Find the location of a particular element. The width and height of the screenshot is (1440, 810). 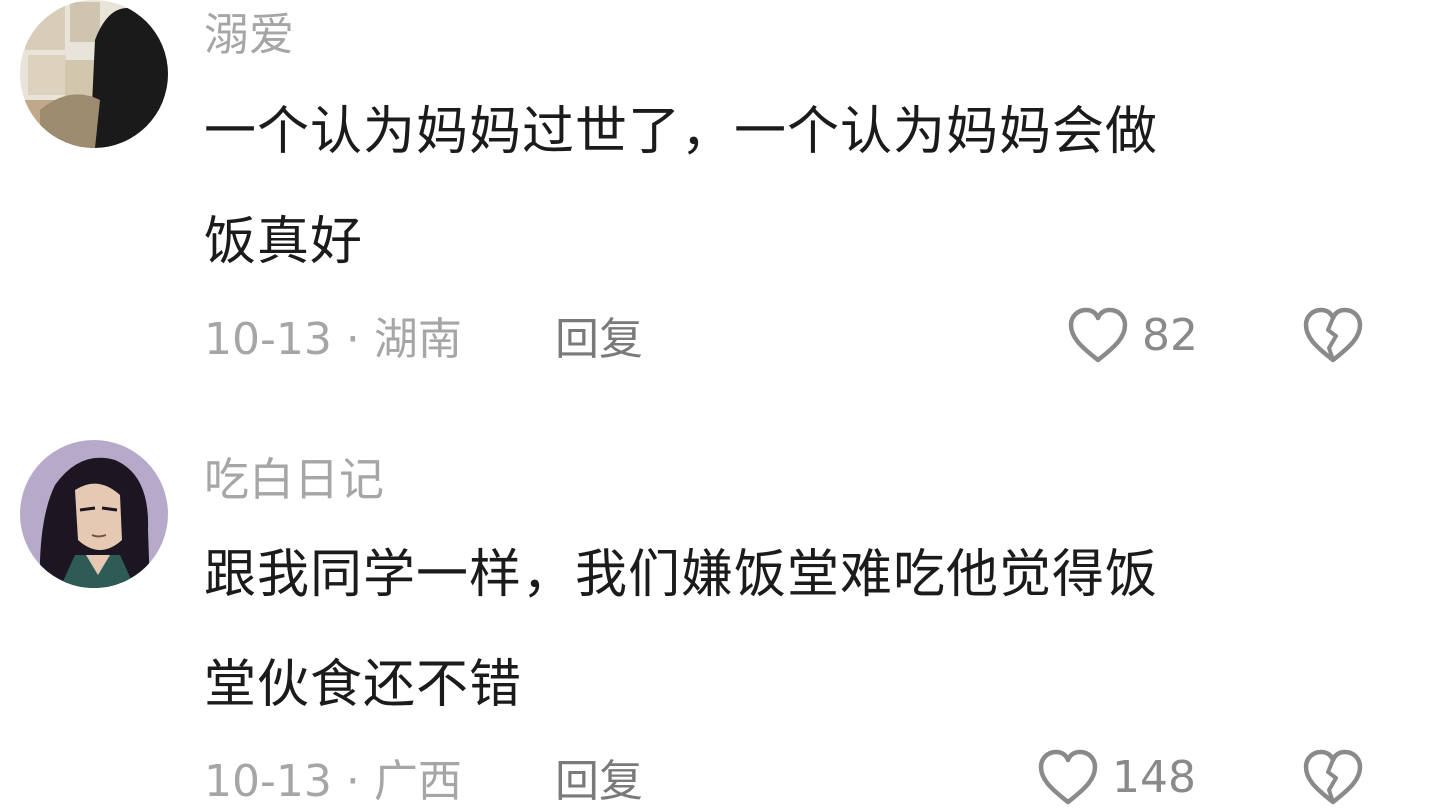

comment-text-line: 堂伙食还不错 is located at coordinates (363, 685).